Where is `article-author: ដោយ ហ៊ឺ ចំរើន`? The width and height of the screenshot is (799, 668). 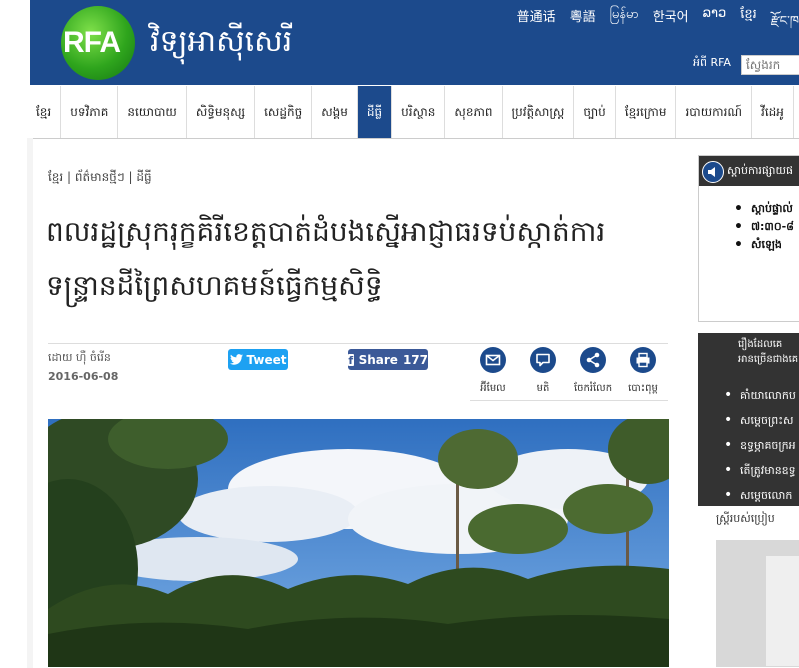 article-author: ដោយ ហ៊ឺ ចំរើន is located at coordinates (79, 357).